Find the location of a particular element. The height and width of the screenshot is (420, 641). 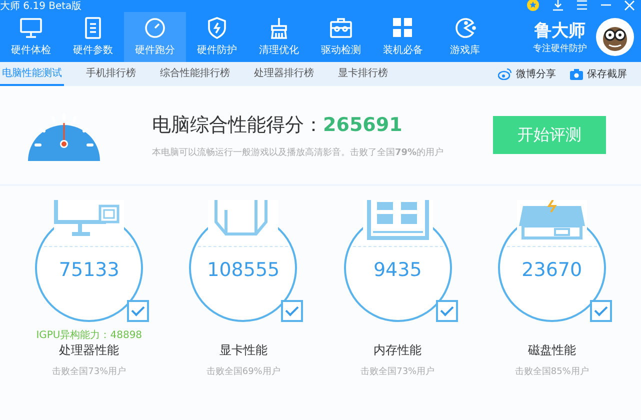

score-value: 23670 is located at coordinates (552, 270).